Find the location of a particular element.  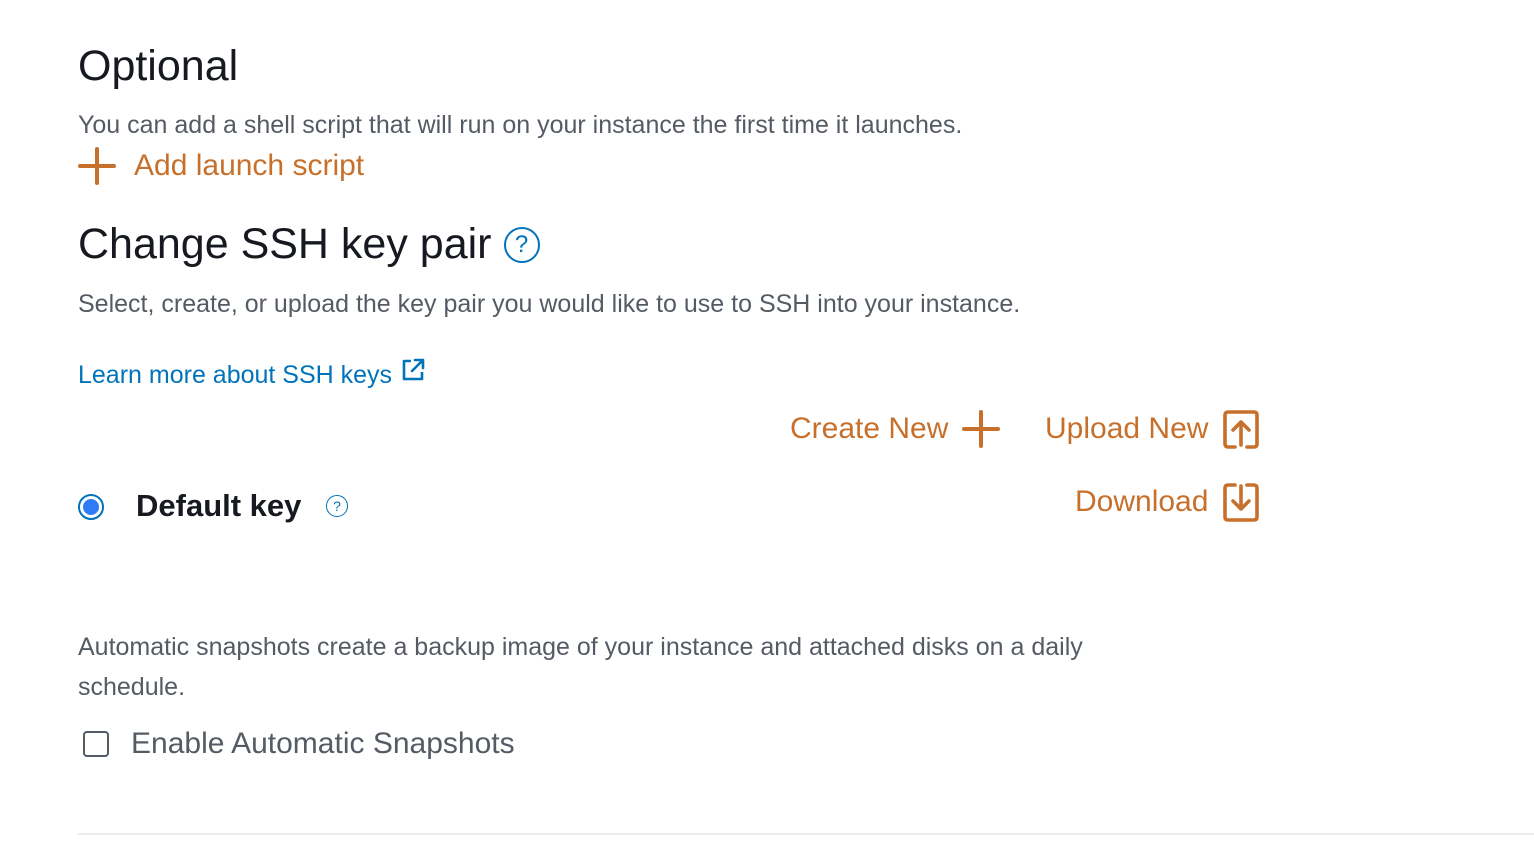

upload-new-key-button: Upload New is located at coordinates (1152, 429).